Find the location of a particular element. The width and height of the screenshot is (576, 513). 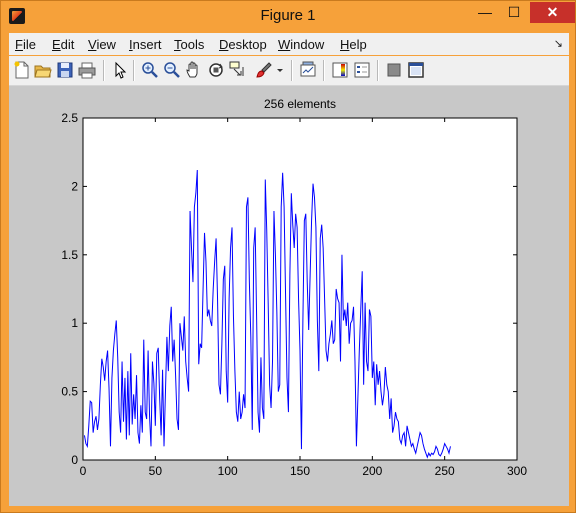

title-bar: Figure 1 — ☐ ✕ is located at coordinates (288, 16).